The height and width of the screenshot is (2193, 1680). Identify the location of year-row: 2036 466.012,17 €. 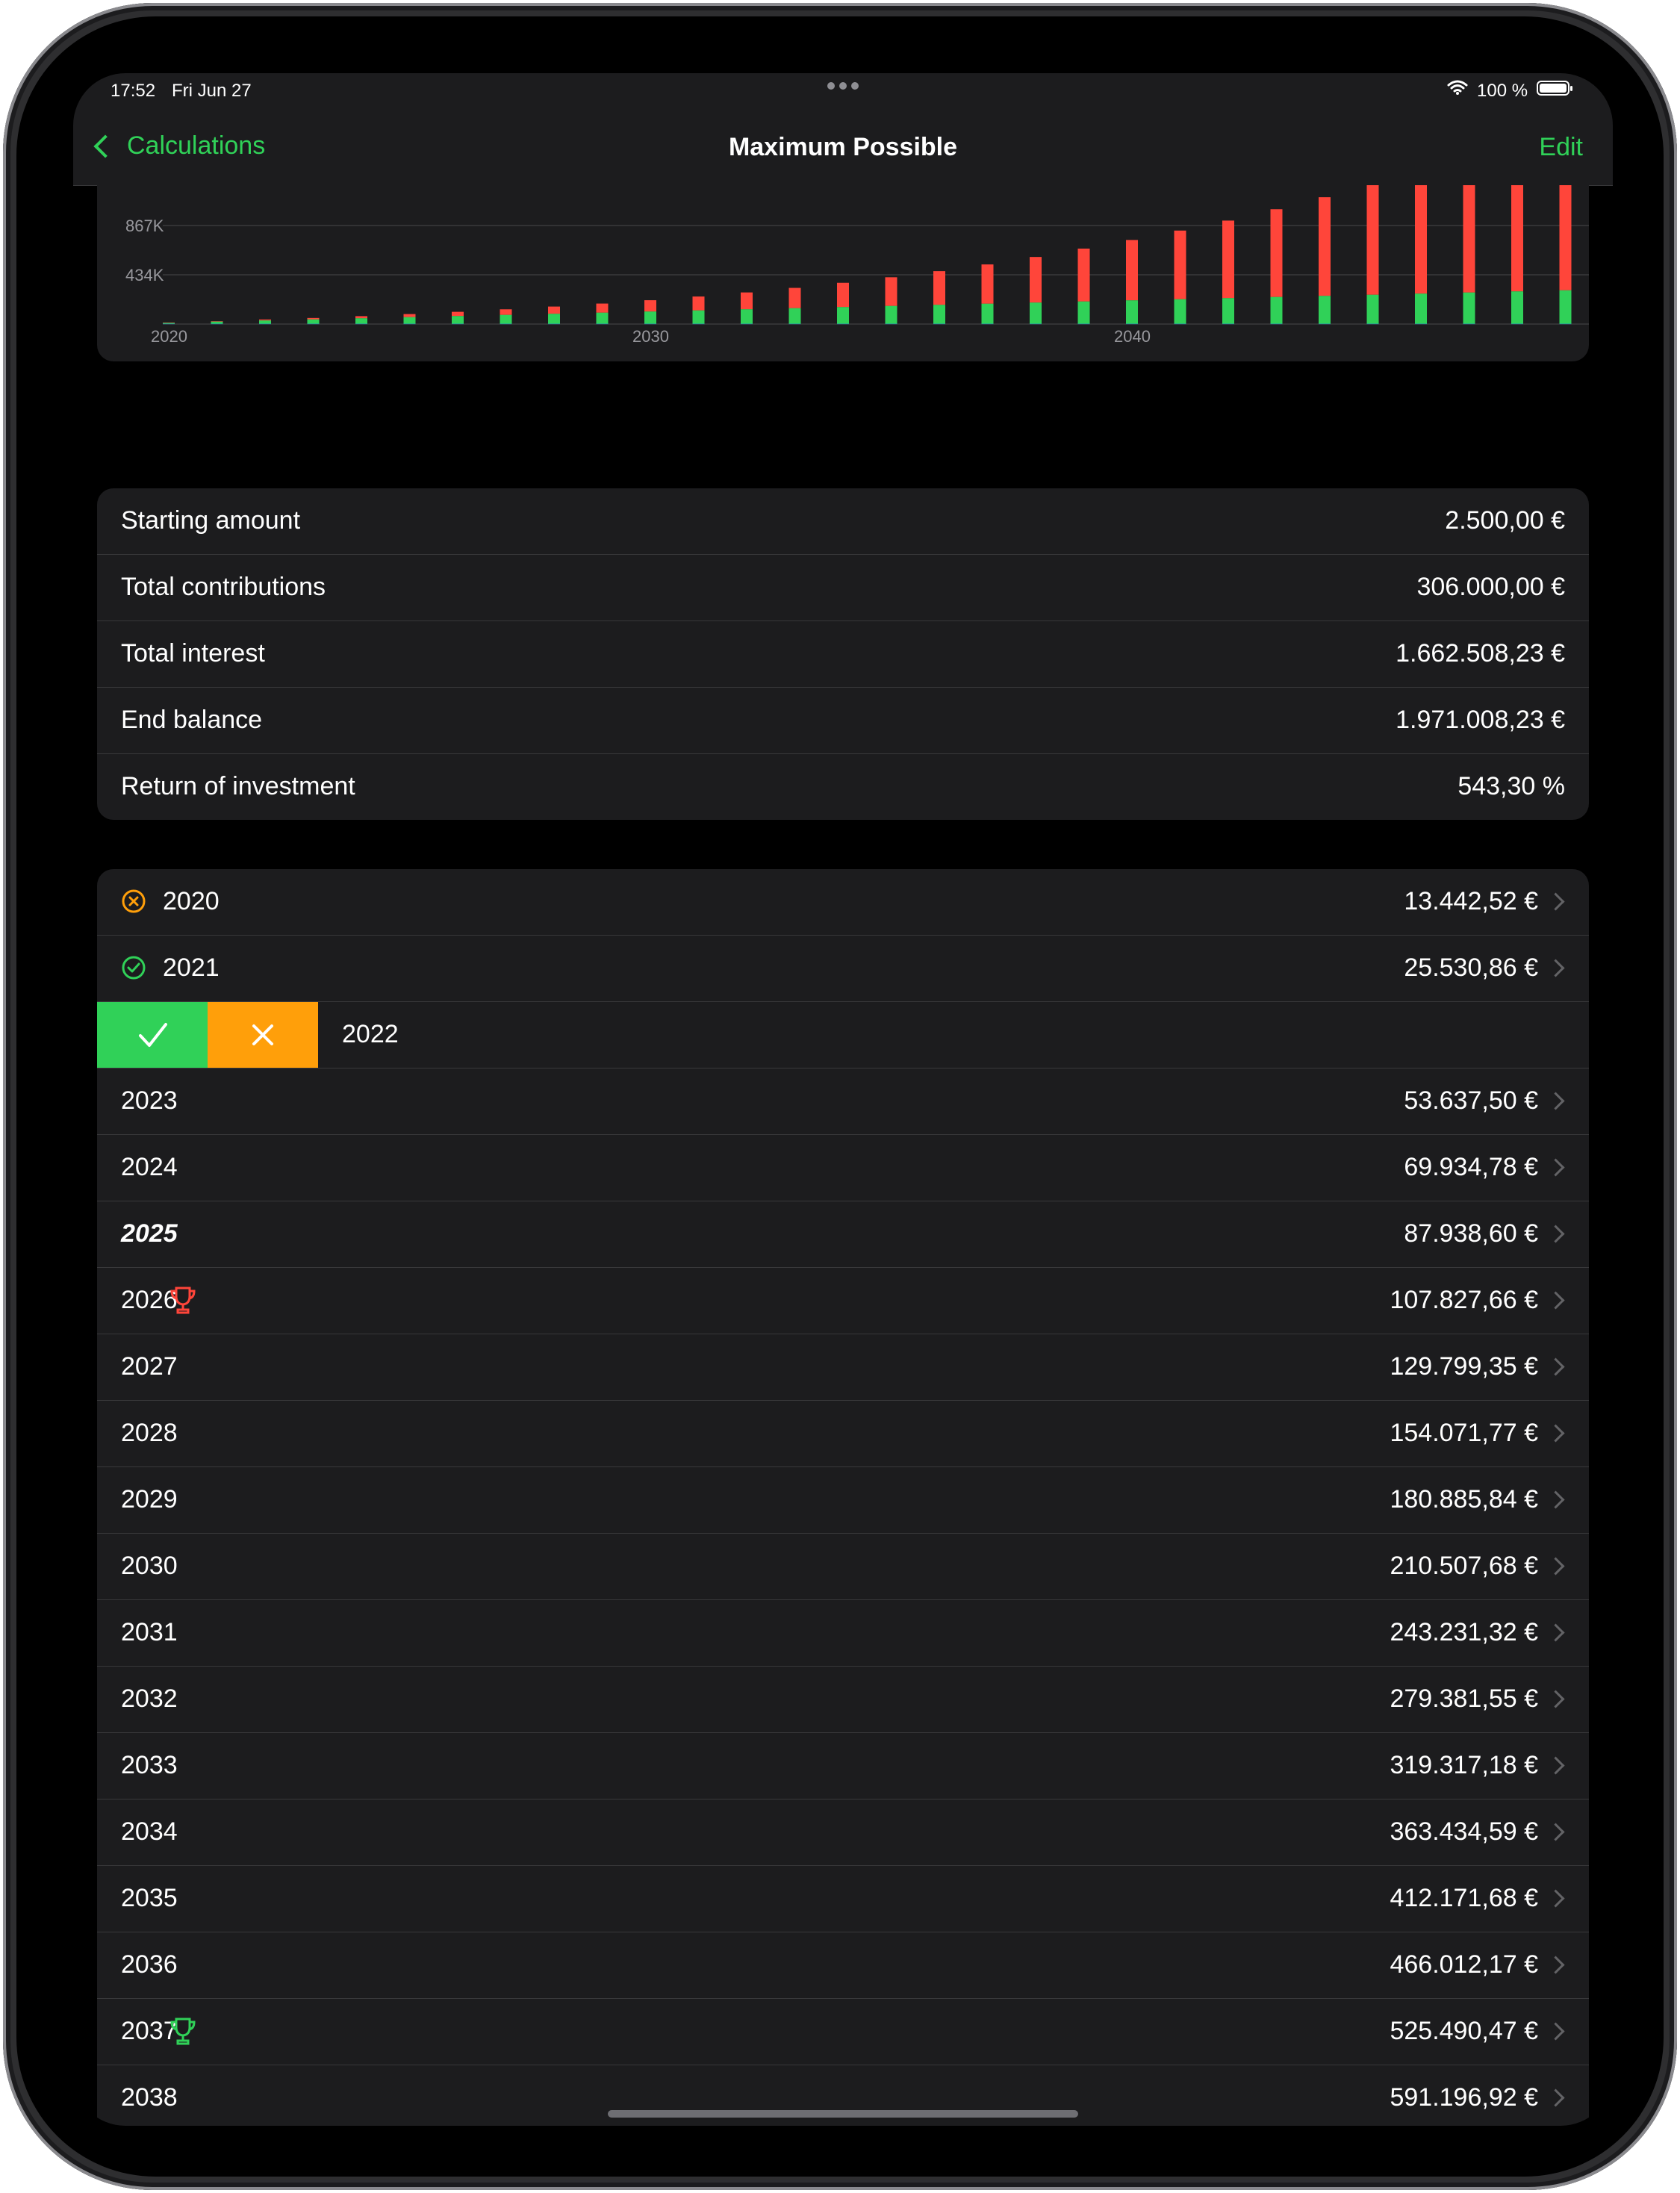
(843, 1965).